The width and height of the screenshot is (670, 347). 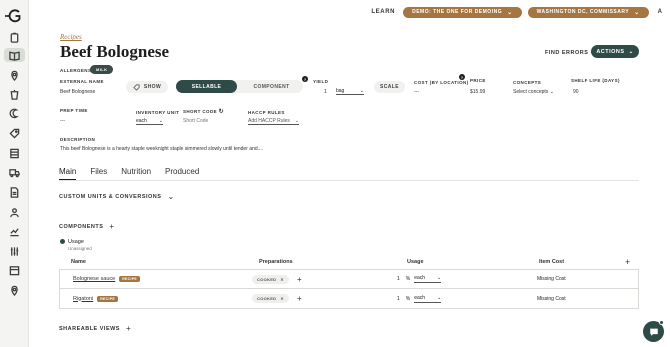 I want to click on chart-icon, so click(x=14, y=231).